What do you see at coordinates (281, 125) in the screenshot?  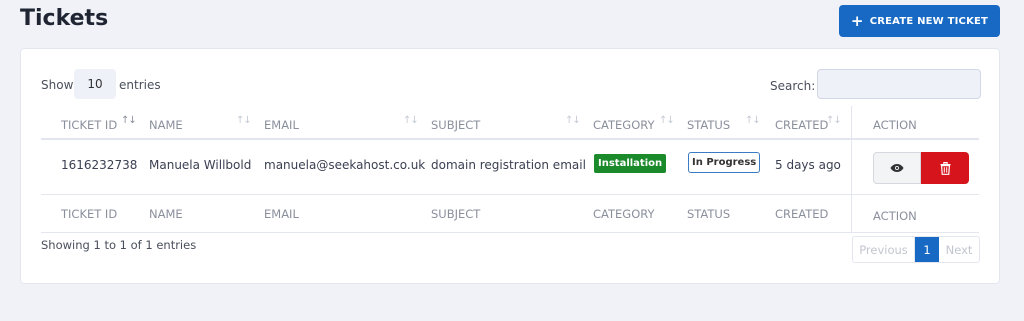 I see `column-header-email: EMAIL` at bounding box center [281, 125].